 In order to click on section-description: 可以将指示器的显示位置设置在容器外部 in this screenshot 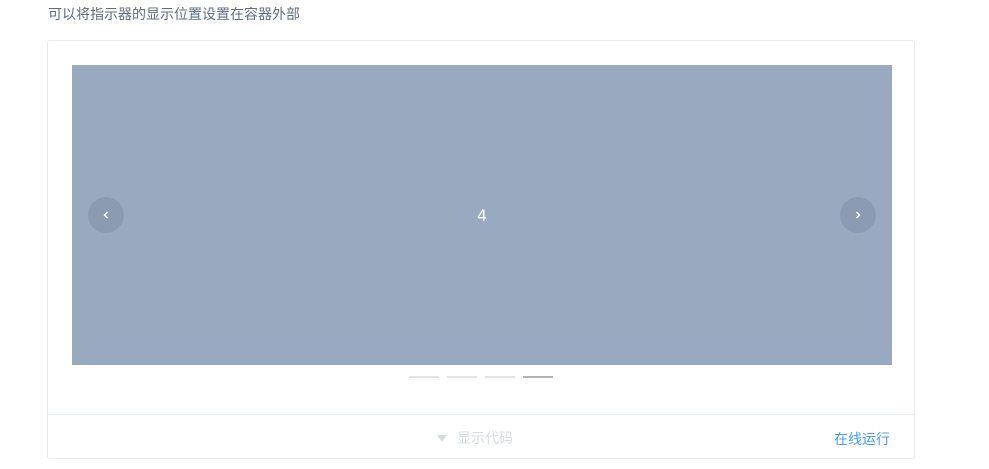, I will do `click(174, 15)`.